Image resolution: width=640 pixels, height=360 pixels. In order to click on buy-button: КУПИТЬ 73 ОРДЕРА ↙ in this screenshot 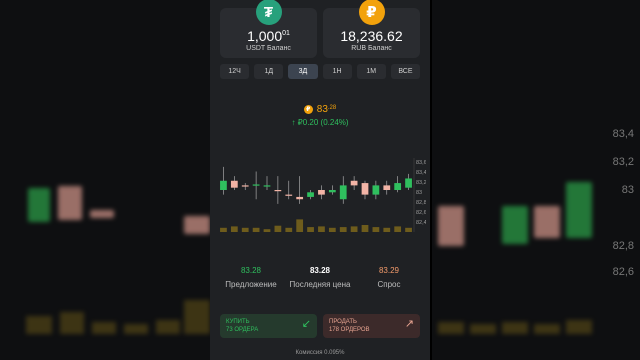, I will do `click(268, 326)`.